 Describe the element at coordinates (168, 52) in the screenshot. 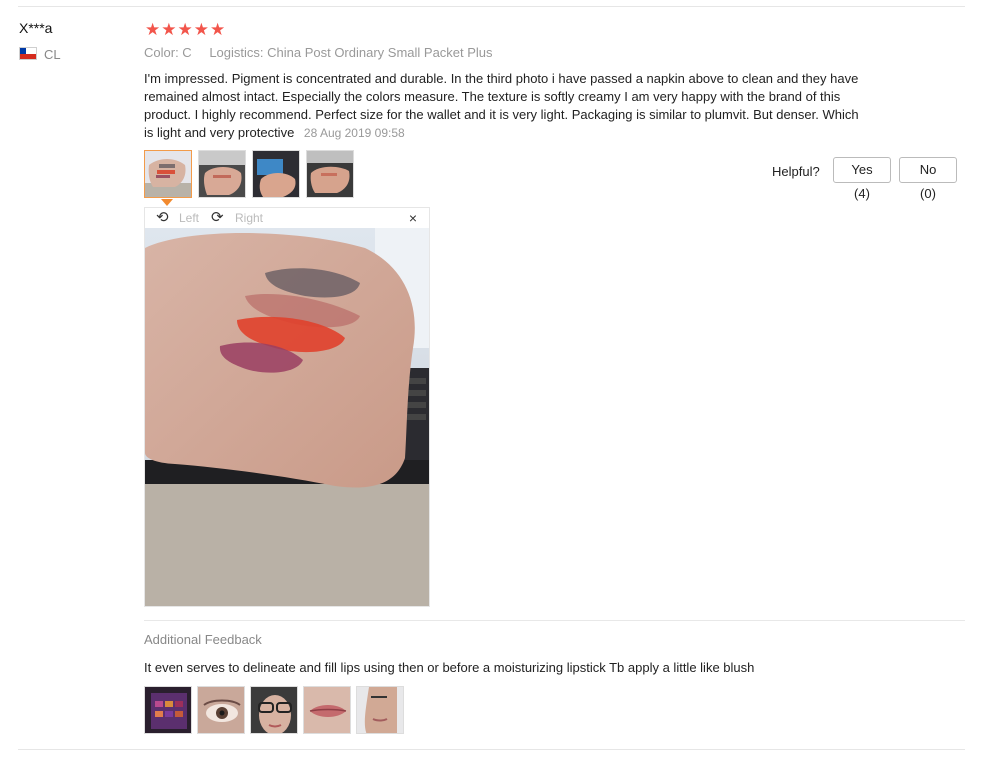

I see `color-option: Color: C` at that location.